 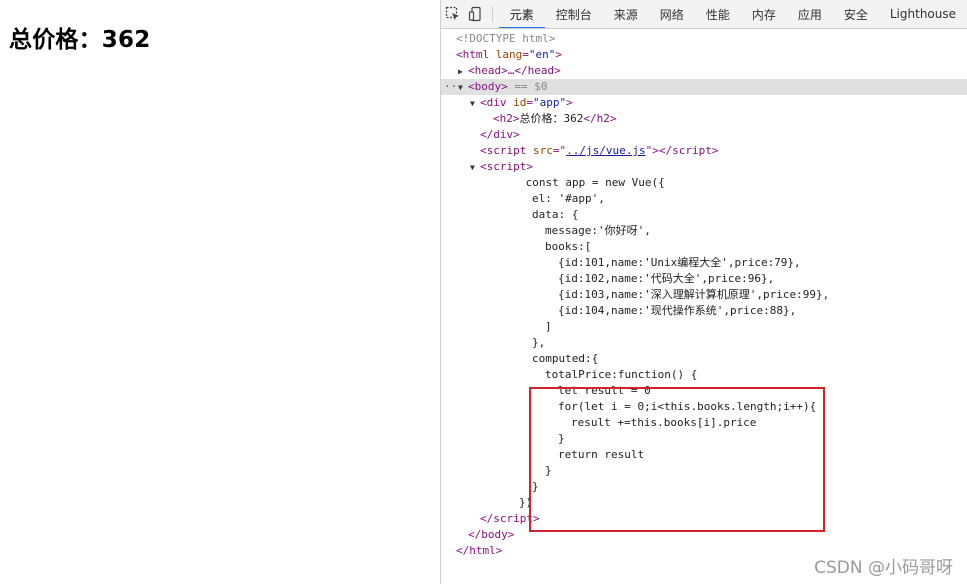 What do you see at coordinates (80, 40) in the screenshot?
I see `total-price-heading: 总价格：362` at bounding box center [80, 40].